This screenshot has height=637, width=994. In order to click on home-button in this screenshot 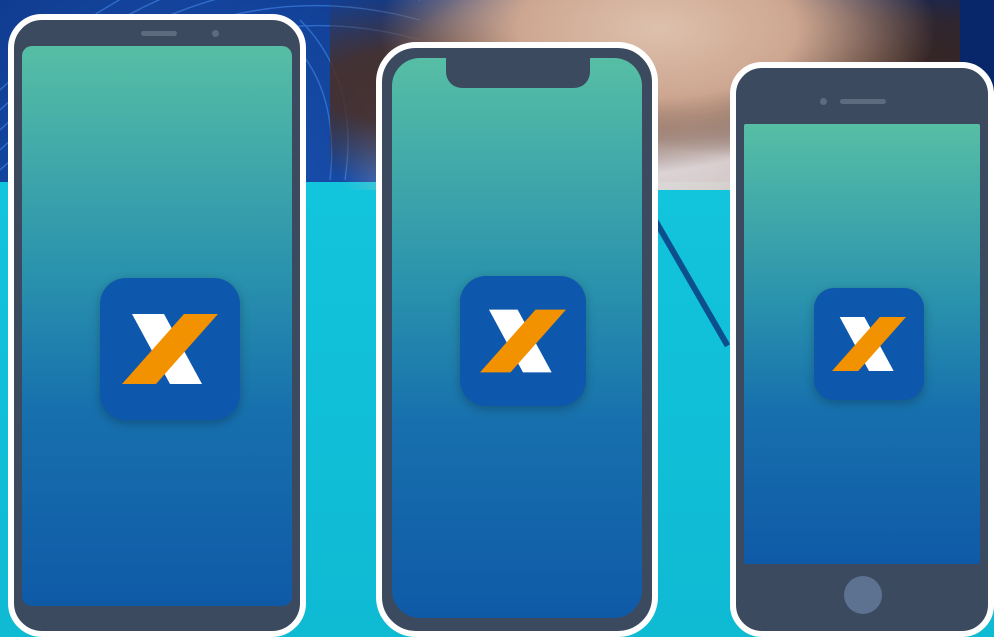, I will do `click(863, 595)`.